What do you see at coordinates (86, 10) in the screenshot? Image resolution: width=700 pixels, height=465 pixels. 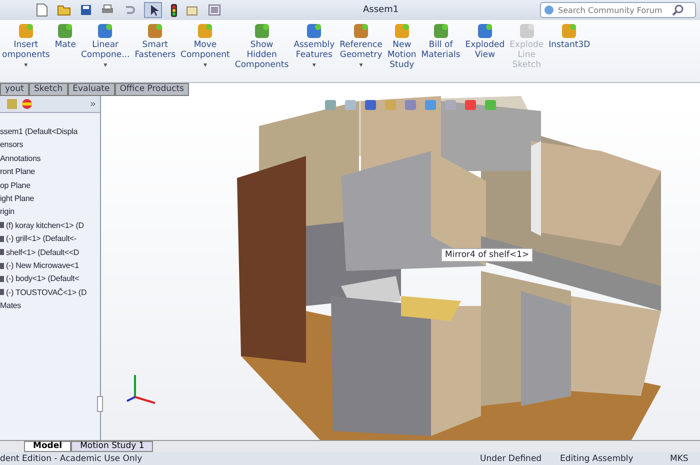 I see `save-icon` at bounding box center [86, 10].